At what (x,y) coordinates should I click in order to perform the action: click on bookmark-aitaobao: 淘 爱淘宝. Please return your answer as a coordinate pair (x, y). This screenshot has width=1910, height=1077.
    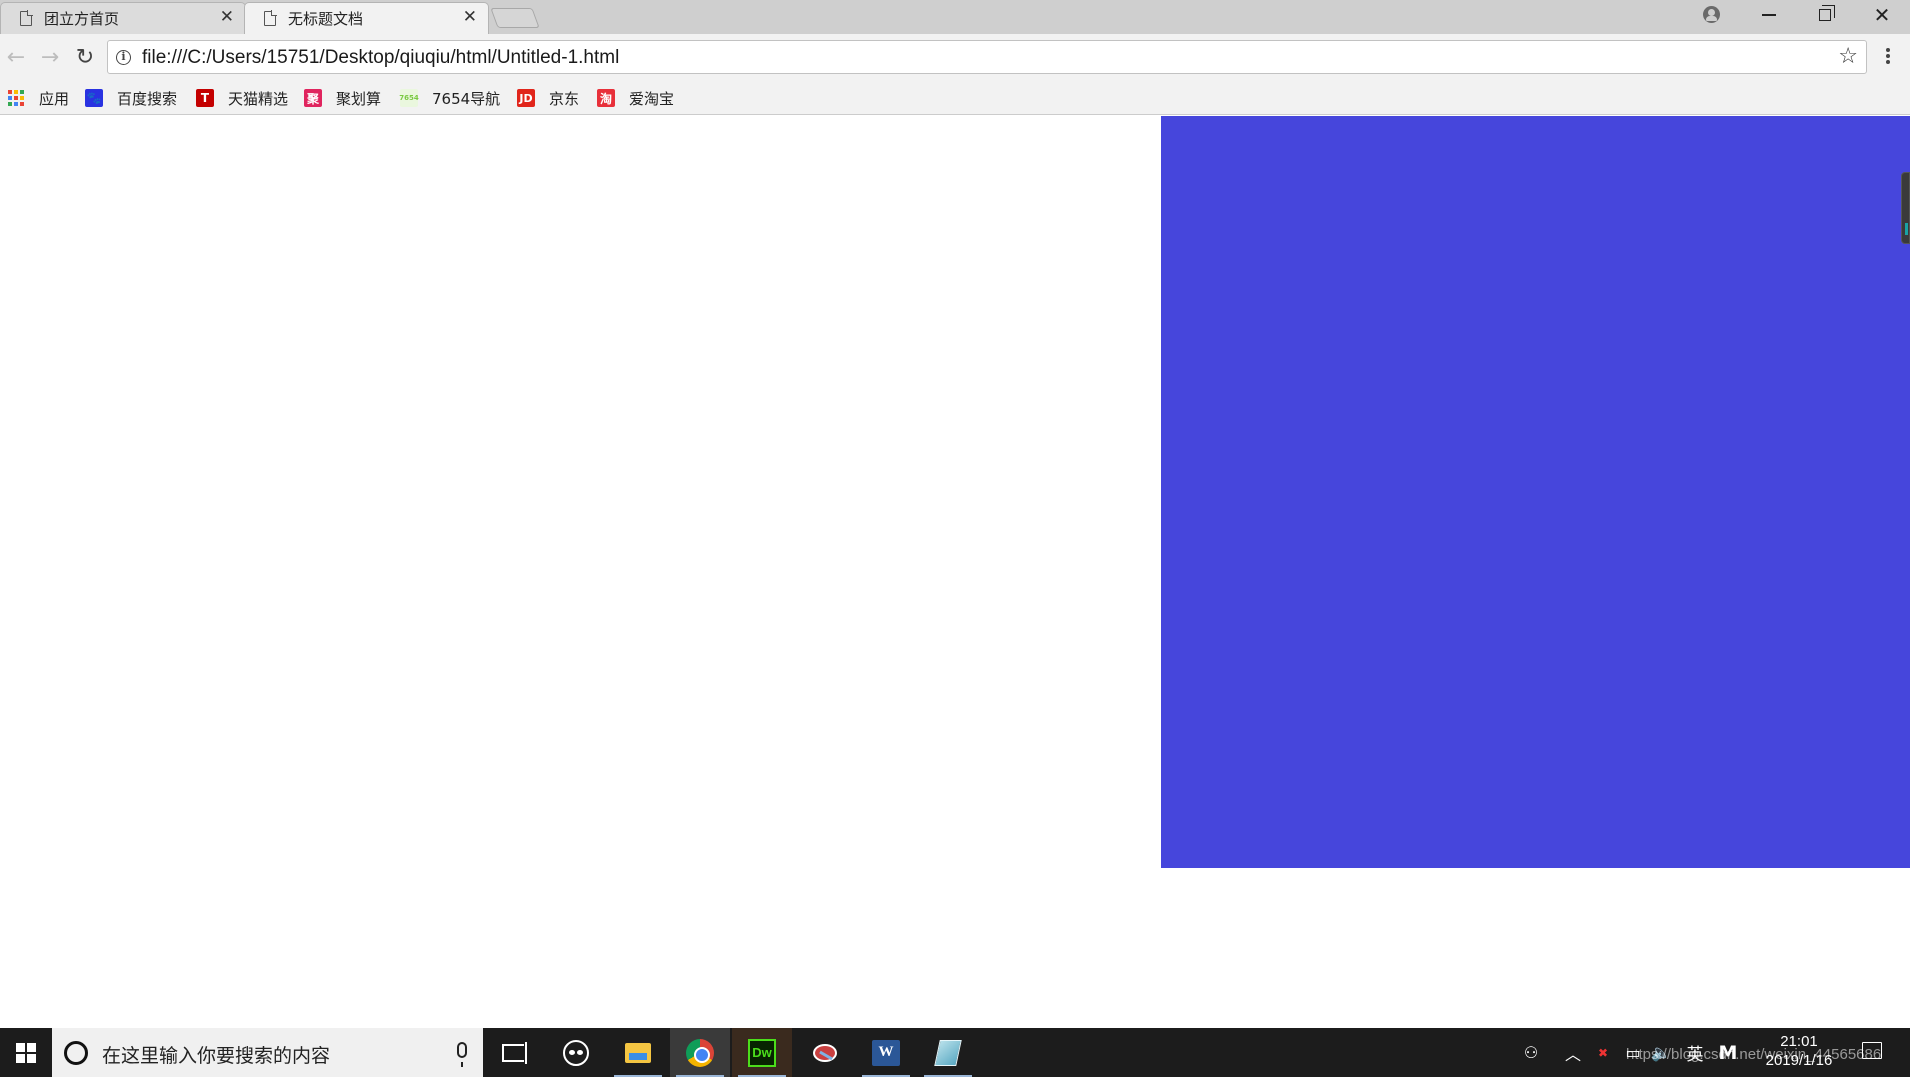
    Looking at the image, I should click on (635, 98).